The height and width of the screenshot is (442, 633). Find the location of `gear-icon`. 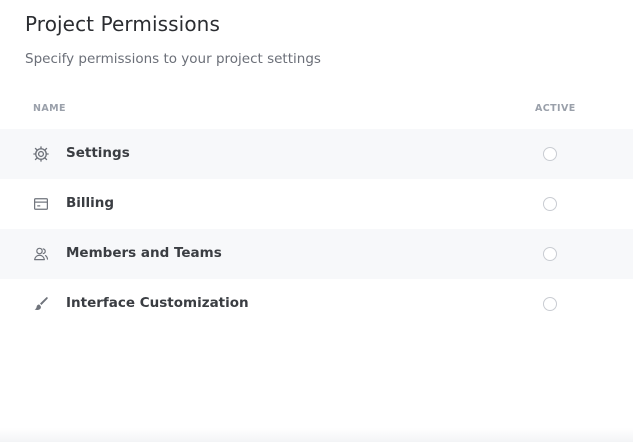

gear-icon is located at coordinates (41, 154).